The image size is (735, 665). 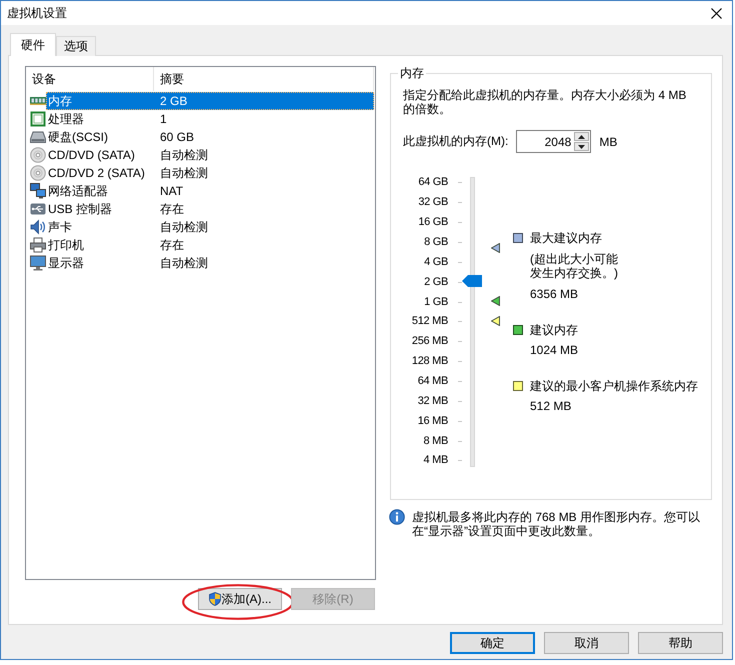 What do you see at coordinates (210, 263) in the screenshot?
I see `device-row: 显示器 自动检测` at bounding box center [210, 263].